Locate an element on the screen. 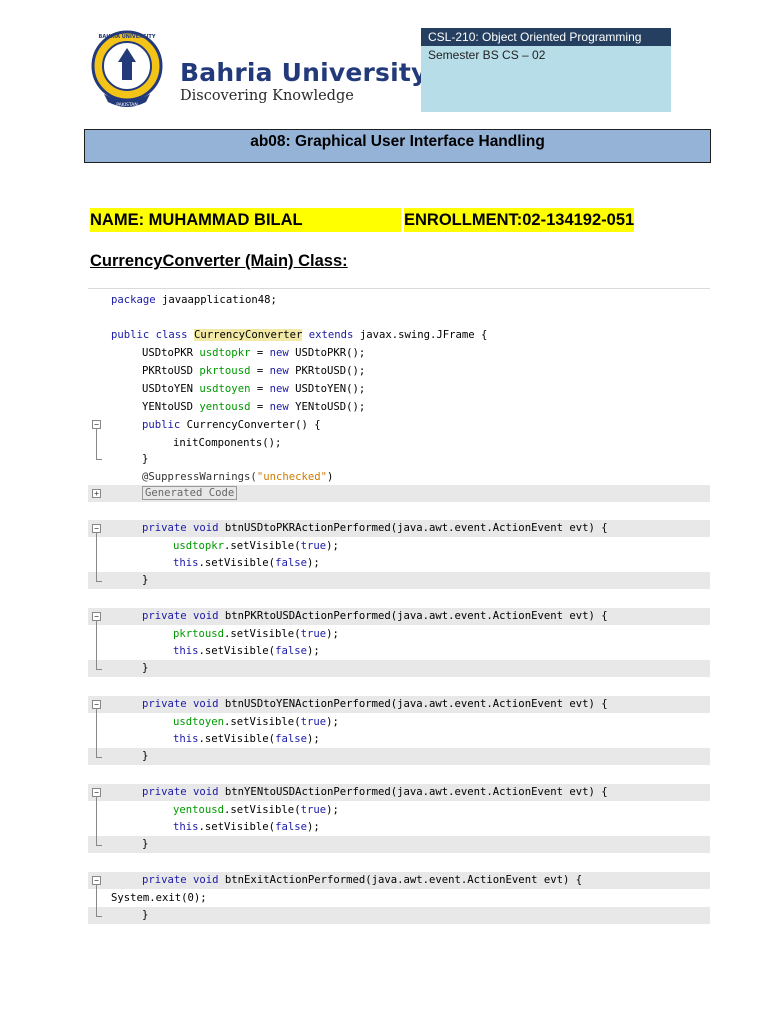  enrollment-row: ENROLLMENT:02-134192-051 is located at coordinates (527, 220).